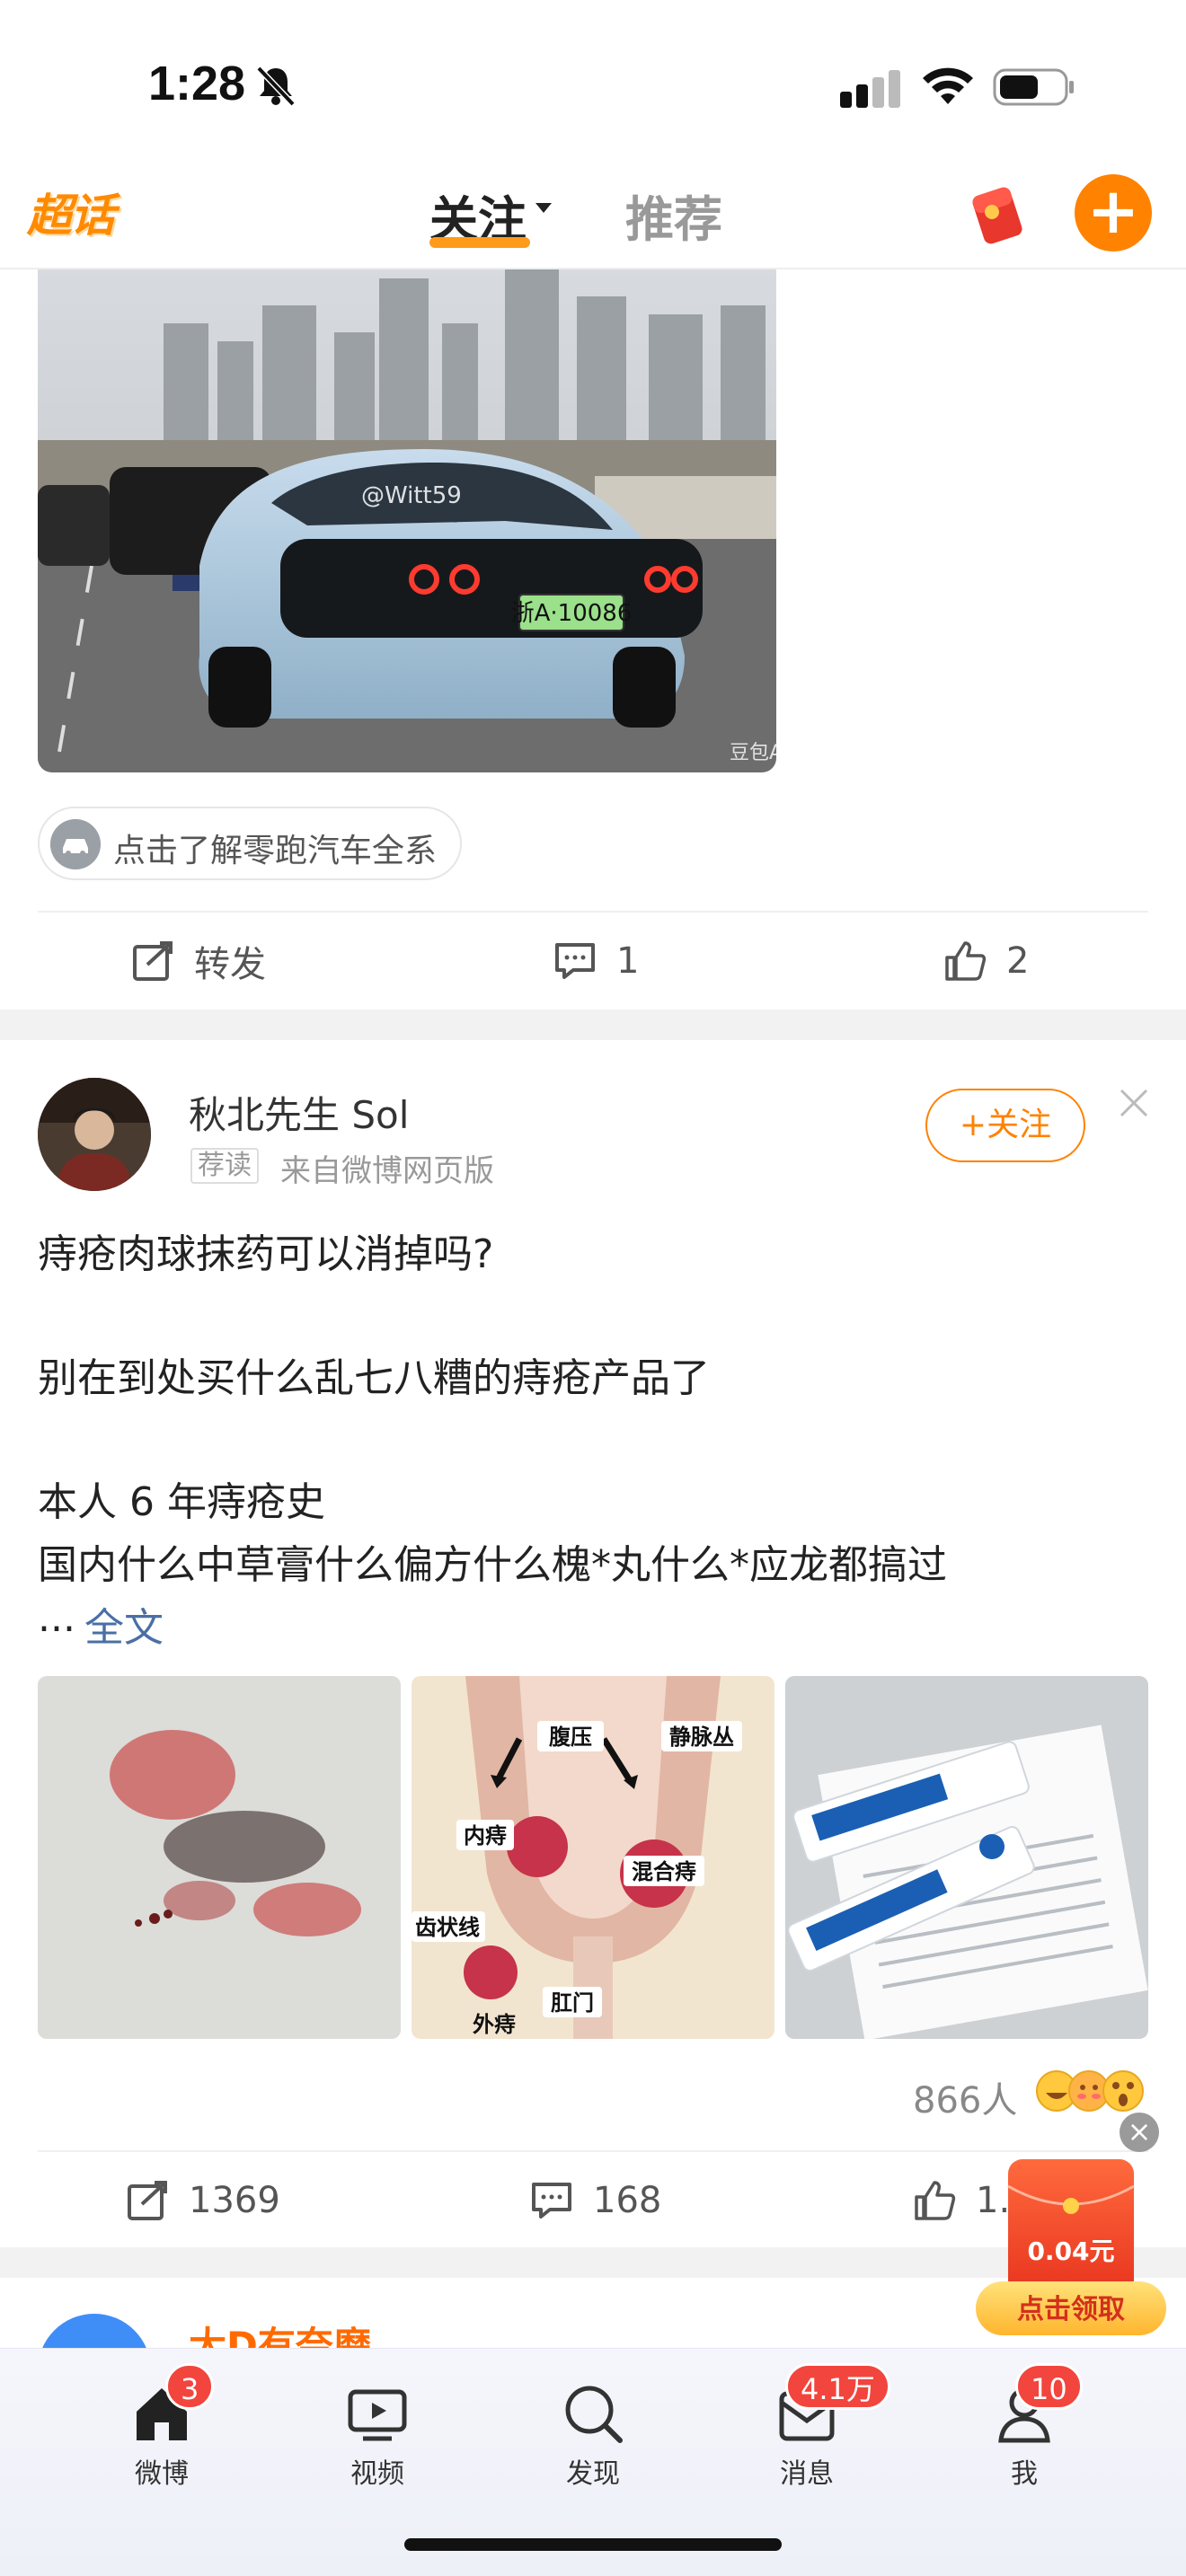 The image size is (1186, 2576). I want to click on recommended-tag: 荐读, so click(224, 1166).